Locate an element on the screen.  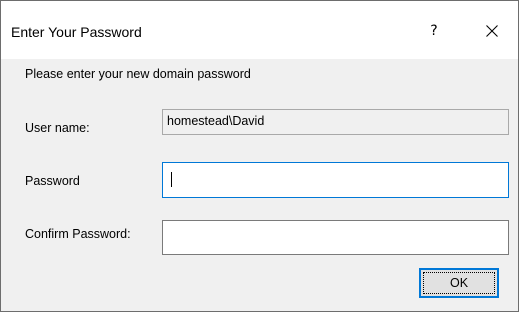
help-button: ? is located at coordinates (434, 31).